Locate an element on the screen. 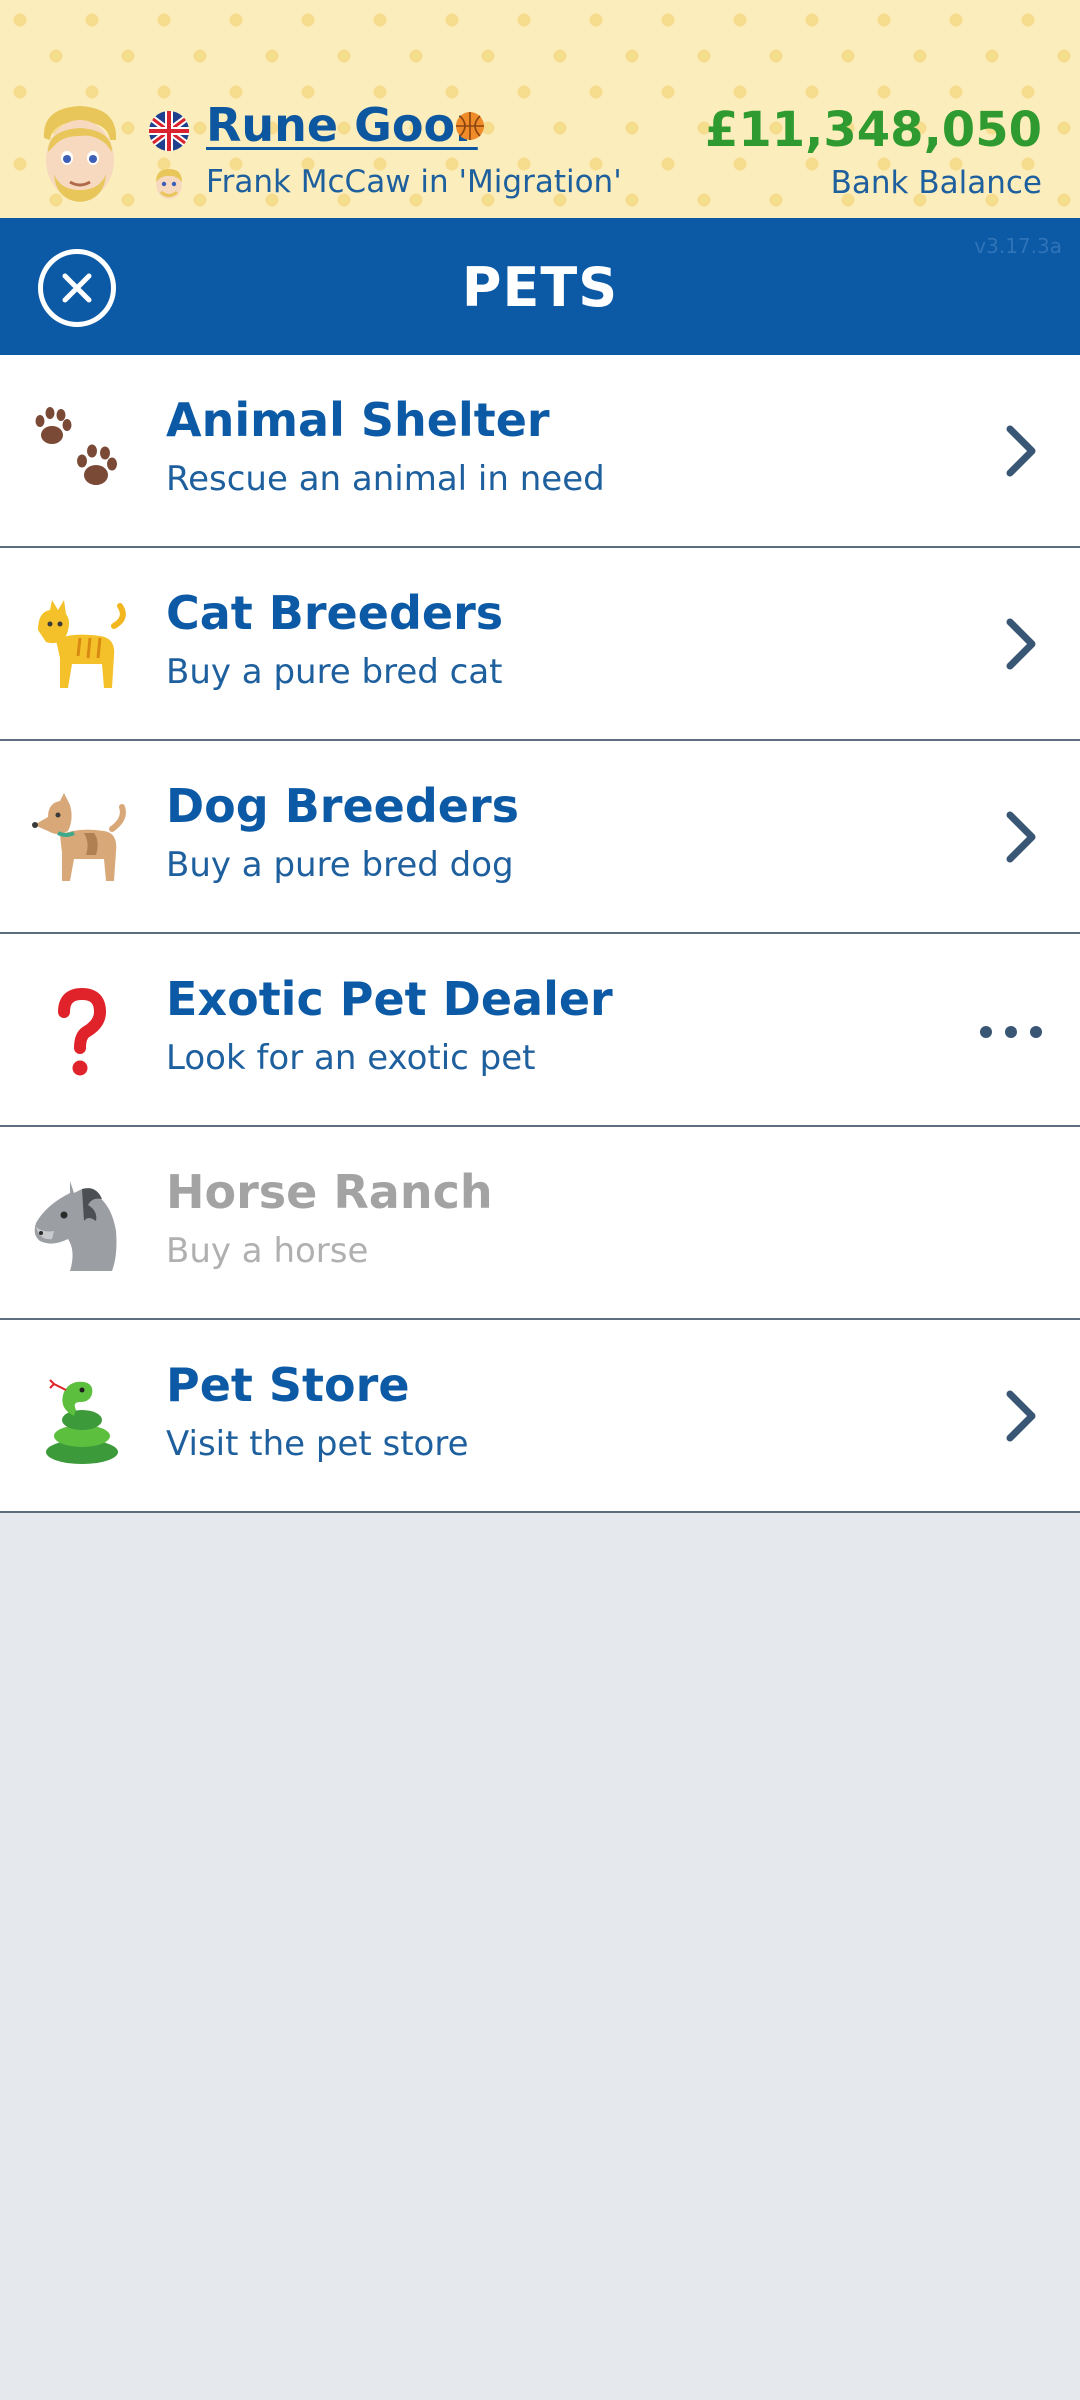  character-role: Frank McCaw in 'Migration' is located at coordinates (414, 182).